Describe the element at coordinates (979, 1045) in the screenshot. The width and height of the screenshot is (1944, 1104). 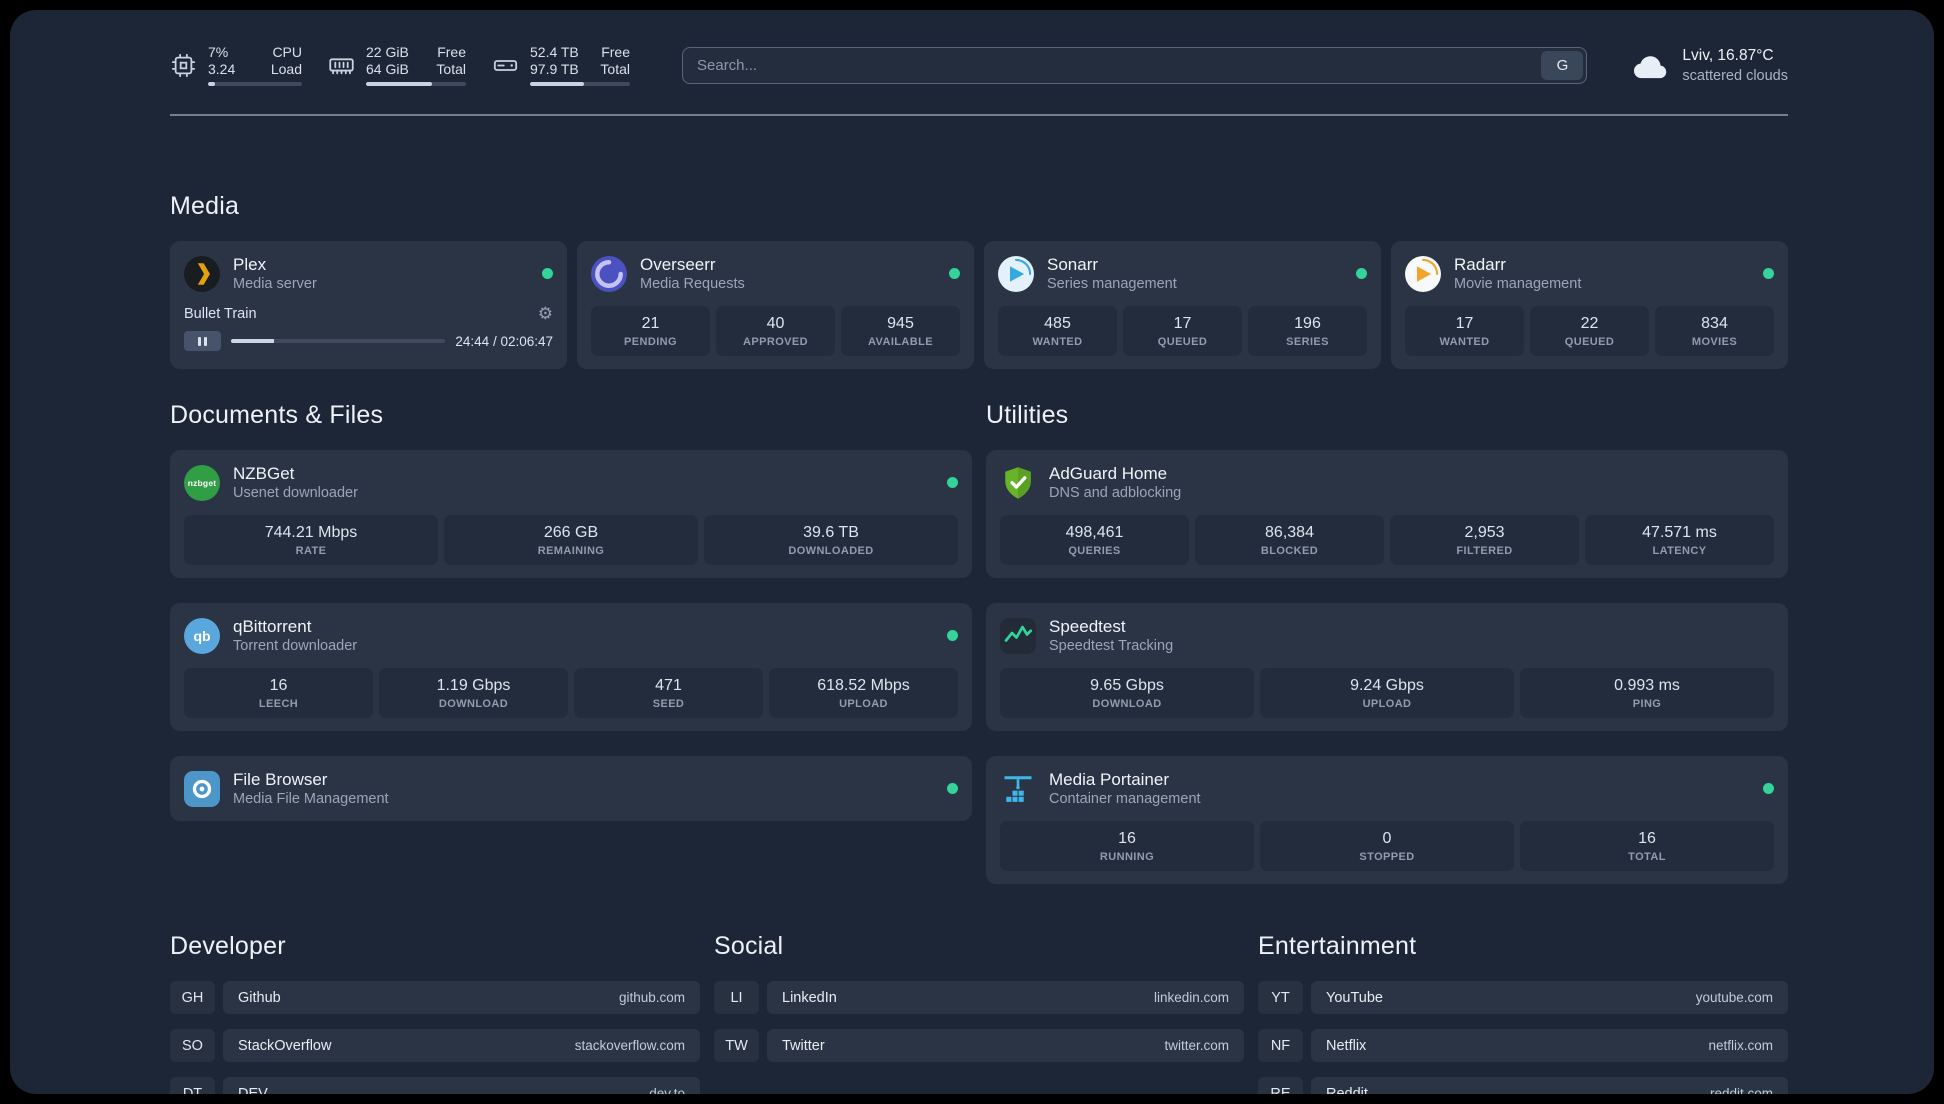
I see `bookmark-twitter: TW Twitter twitter.com` at that location.